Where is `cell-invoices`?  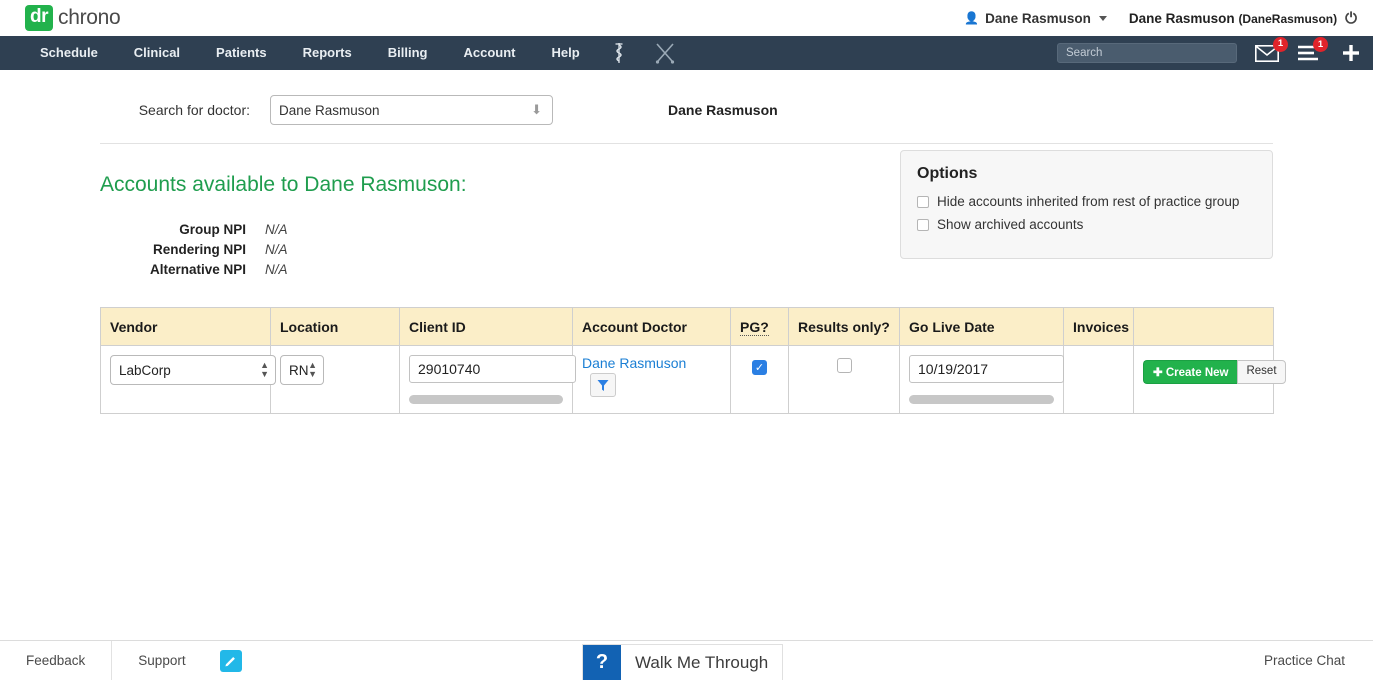 cell-invoices is located at coordinates (1098, 379).